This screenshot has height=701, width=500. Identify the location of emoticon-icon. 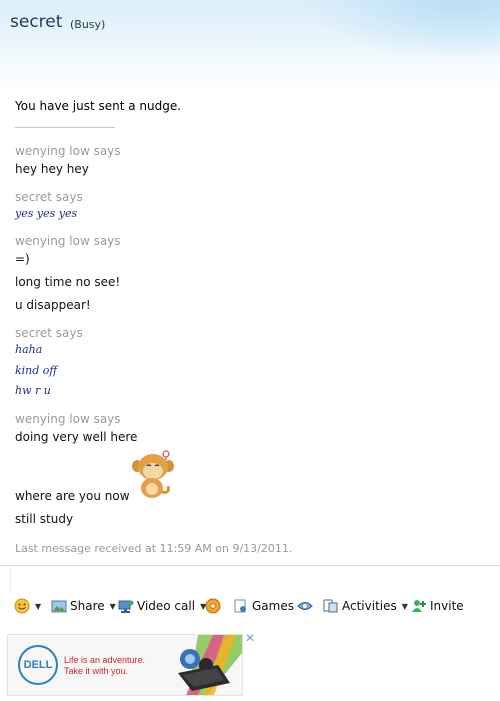
(22, 606).